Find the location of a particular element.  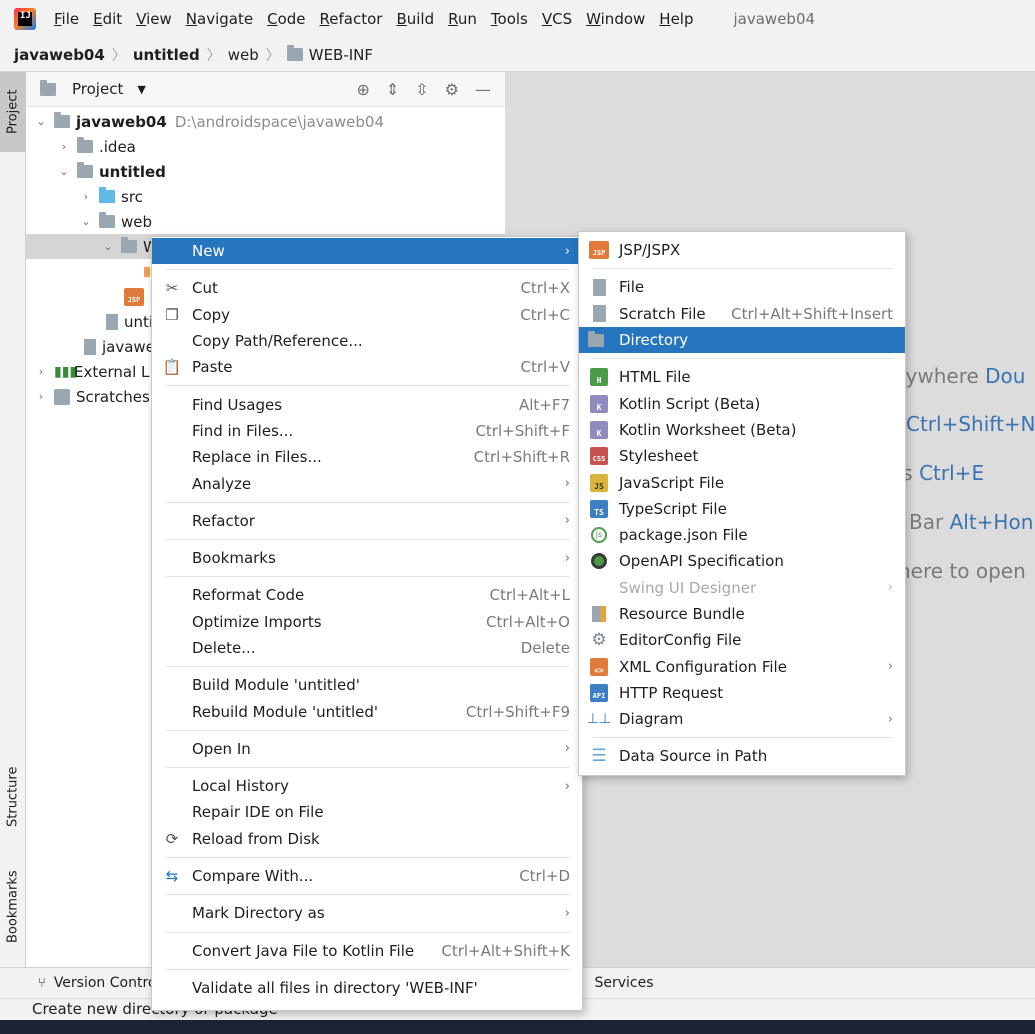

tree-item-untitled: ⌄ untitled is located at coordinates (265, 171).